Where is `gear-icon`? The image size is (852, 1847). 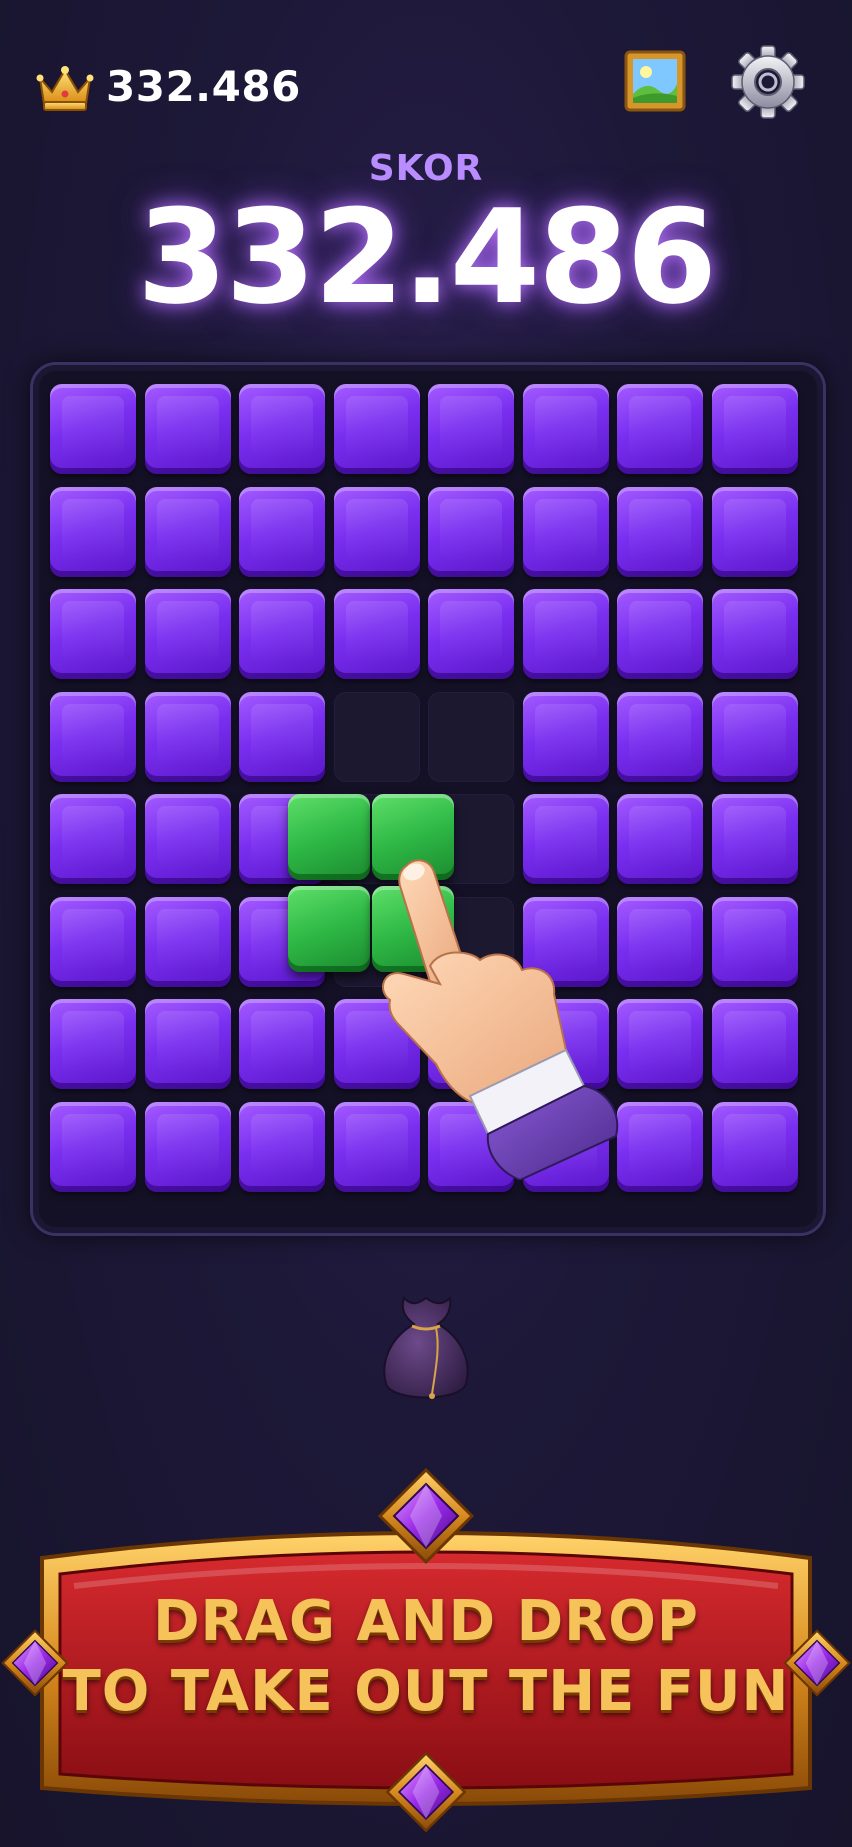
gear-icon is located at coordinates (768, 82).